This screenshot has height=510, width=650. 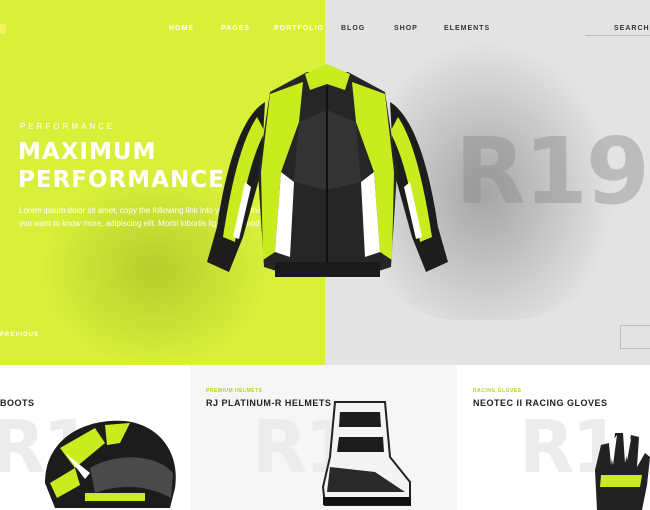 What do you see at coordinates (234, 391) in the screenshot?
I see `product-category: PREMIUM HELMETS` at bounding box center [234, 391].